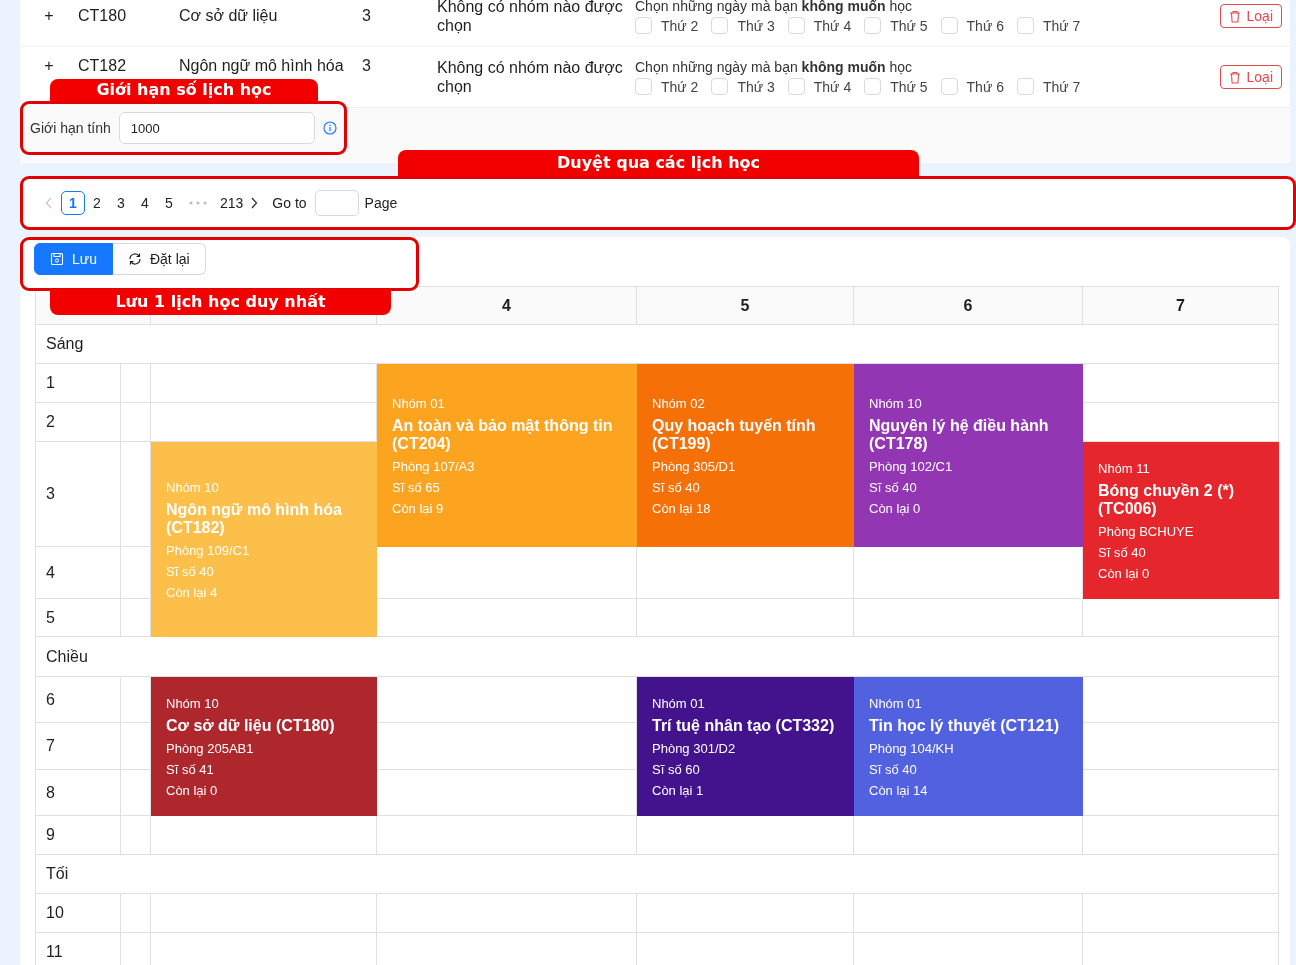  Describe the element at coordinates (745, 790) in the screenshot. I see `remaining-seats: Còn lại 1` at that location.